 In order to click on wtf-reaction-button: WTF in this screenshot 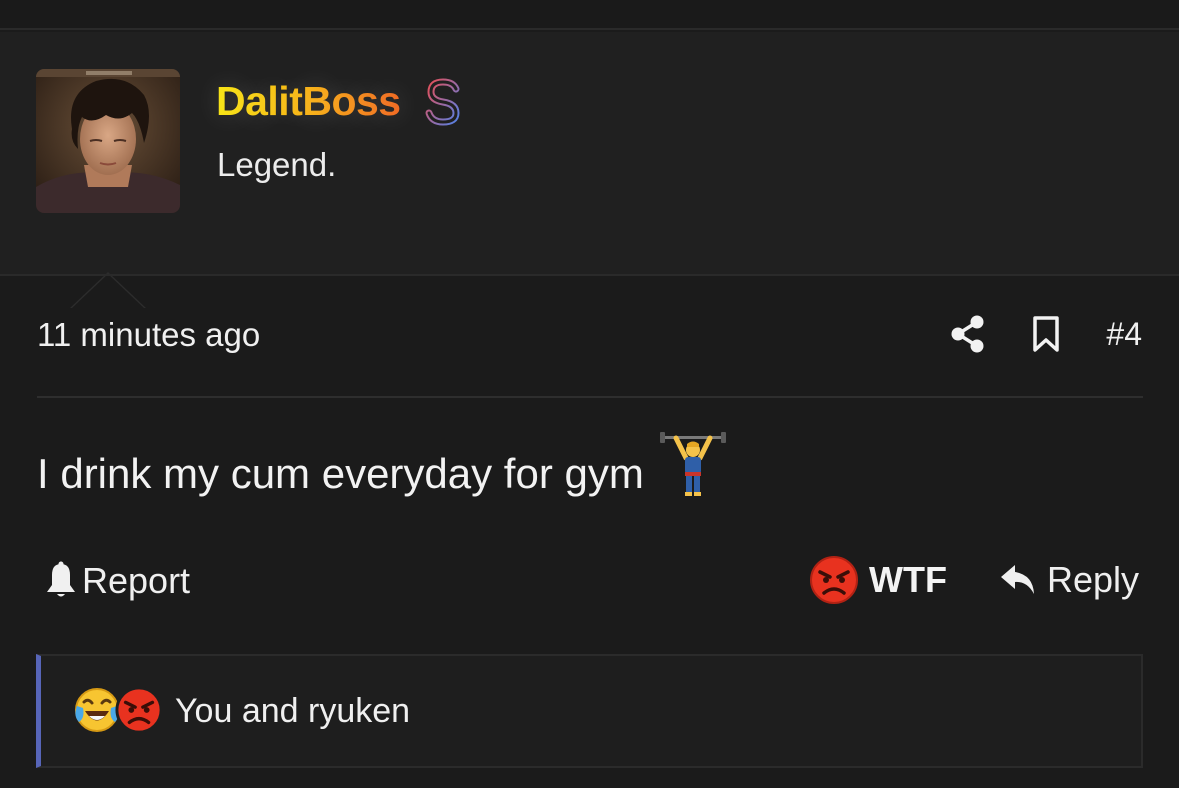, I will do `click(878, 580)`.